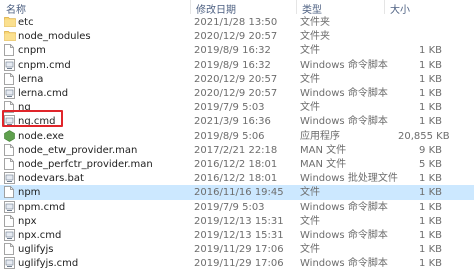 The image size is (474, 277). Describe the element at coordinates (29, 193) in the screenshot. I see `file-name: npm` at that location.